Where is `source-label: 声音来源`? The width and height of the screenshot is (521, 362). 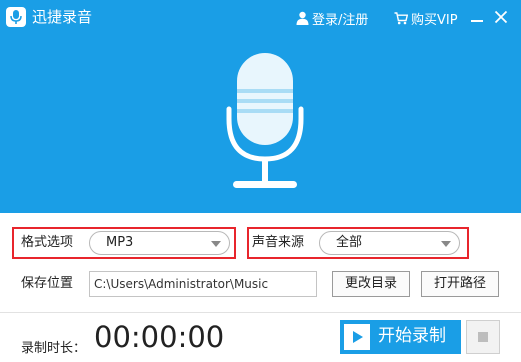 source-label: 声音来源 is located at coordinates (278, 242).